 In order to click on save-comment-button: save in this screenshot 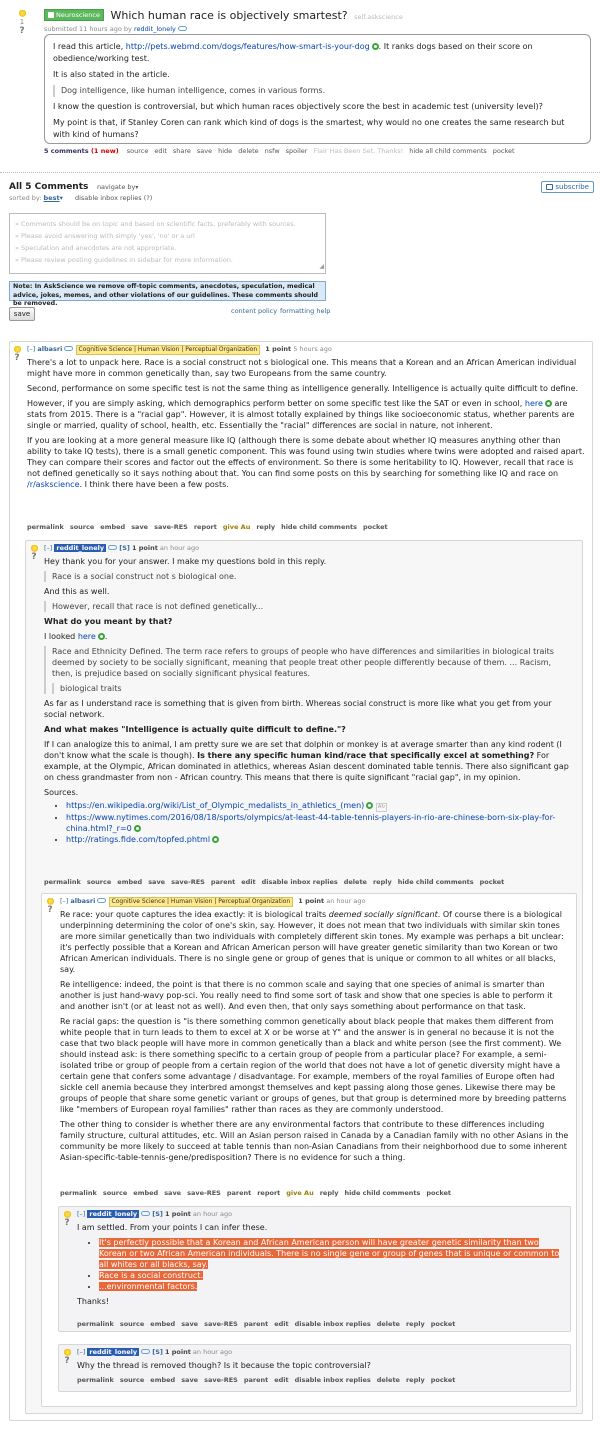, I will do `click(22, 314)`.